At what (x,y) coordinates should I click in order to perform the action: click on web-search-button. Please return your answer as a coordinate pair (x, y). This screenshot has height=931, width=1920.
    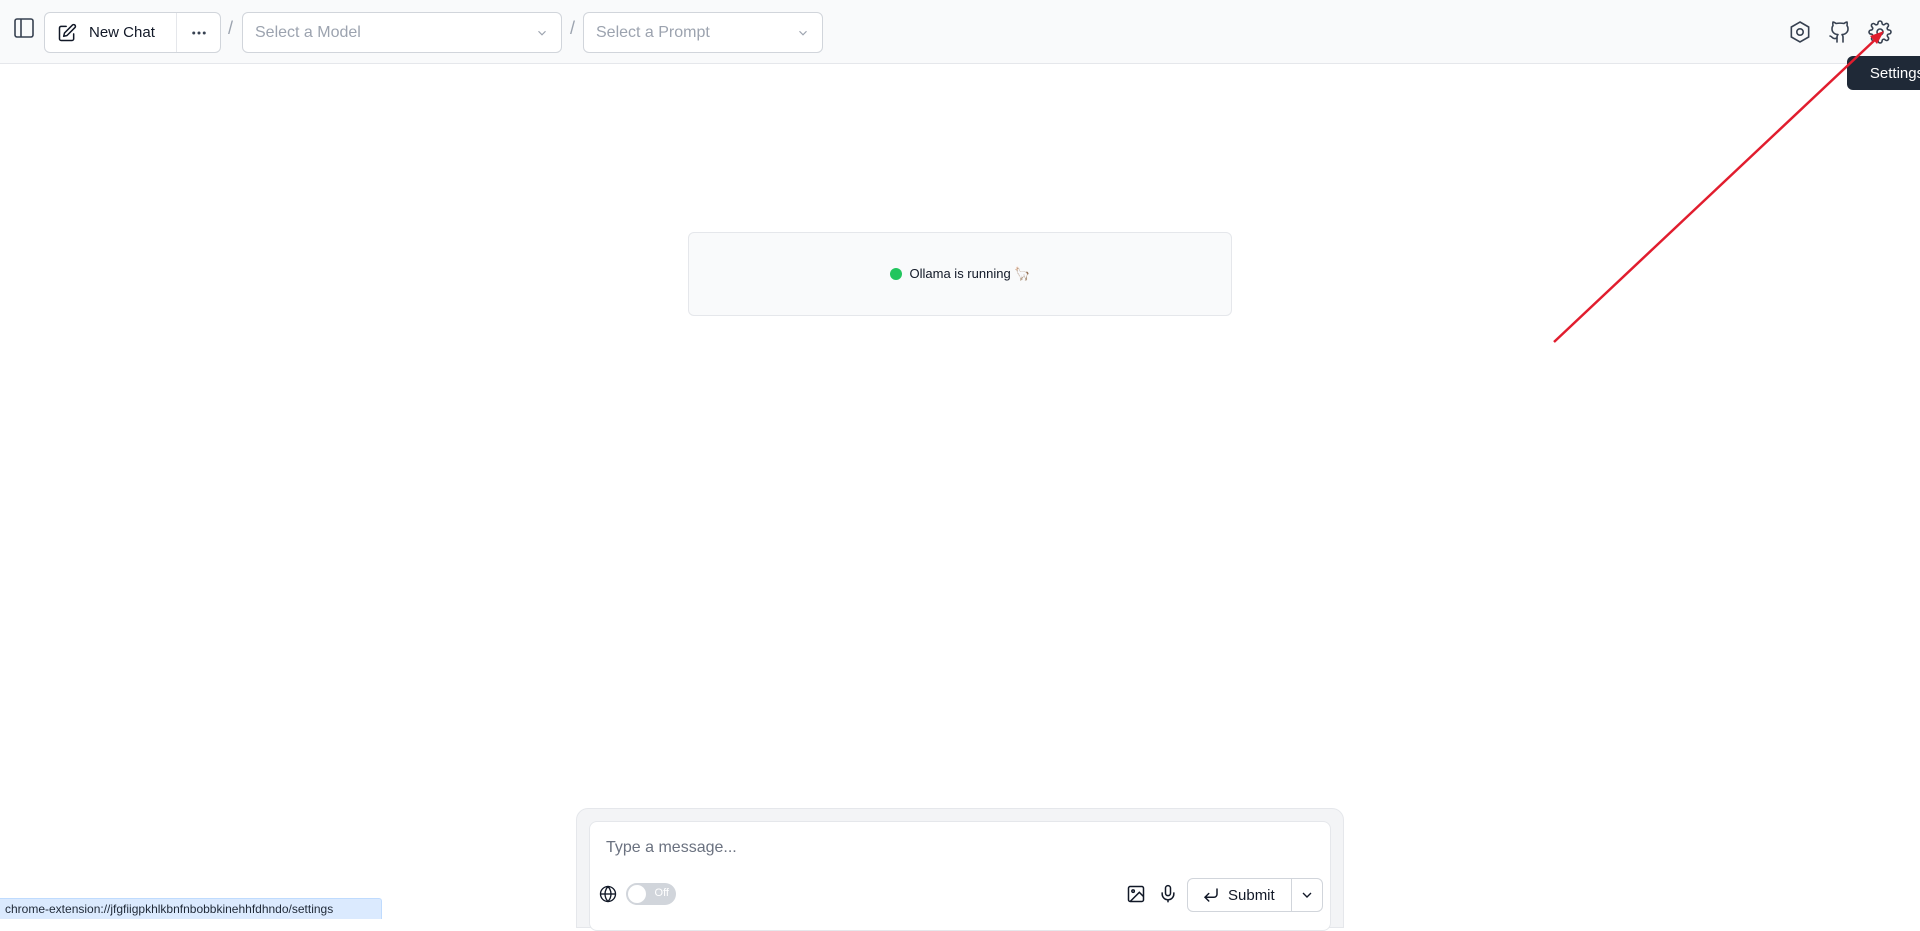
    Looking at the image, I should click on (608, 894).